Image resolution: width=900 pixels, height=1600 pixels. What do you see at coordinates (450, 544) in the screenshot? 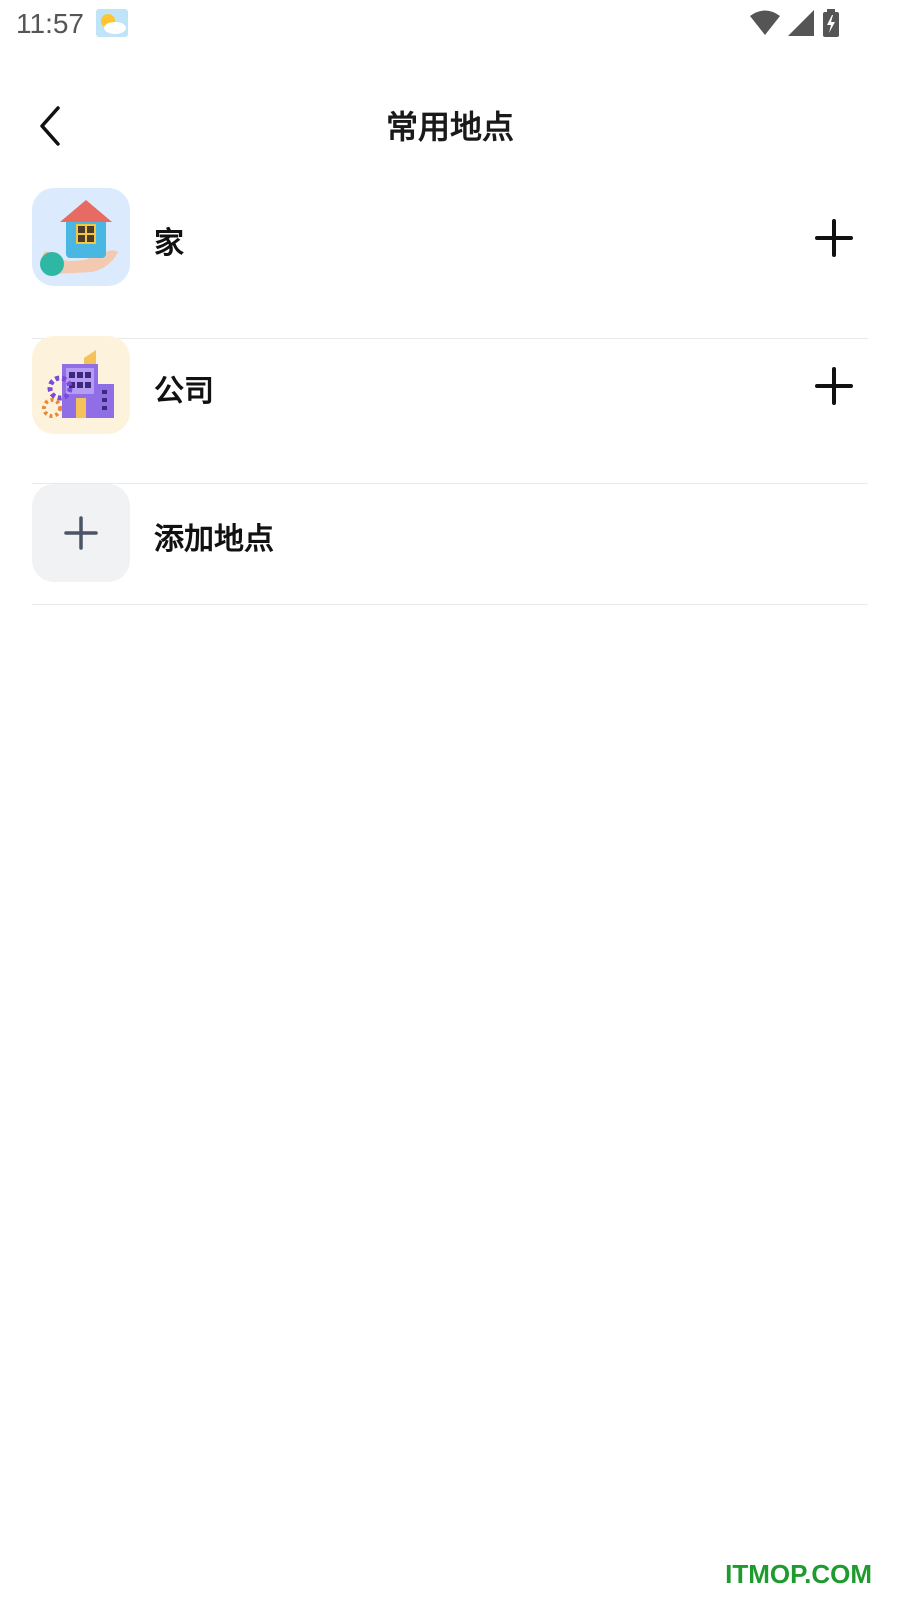
I see `add-place-item: 添加地点` at bounding box center [450, 544].